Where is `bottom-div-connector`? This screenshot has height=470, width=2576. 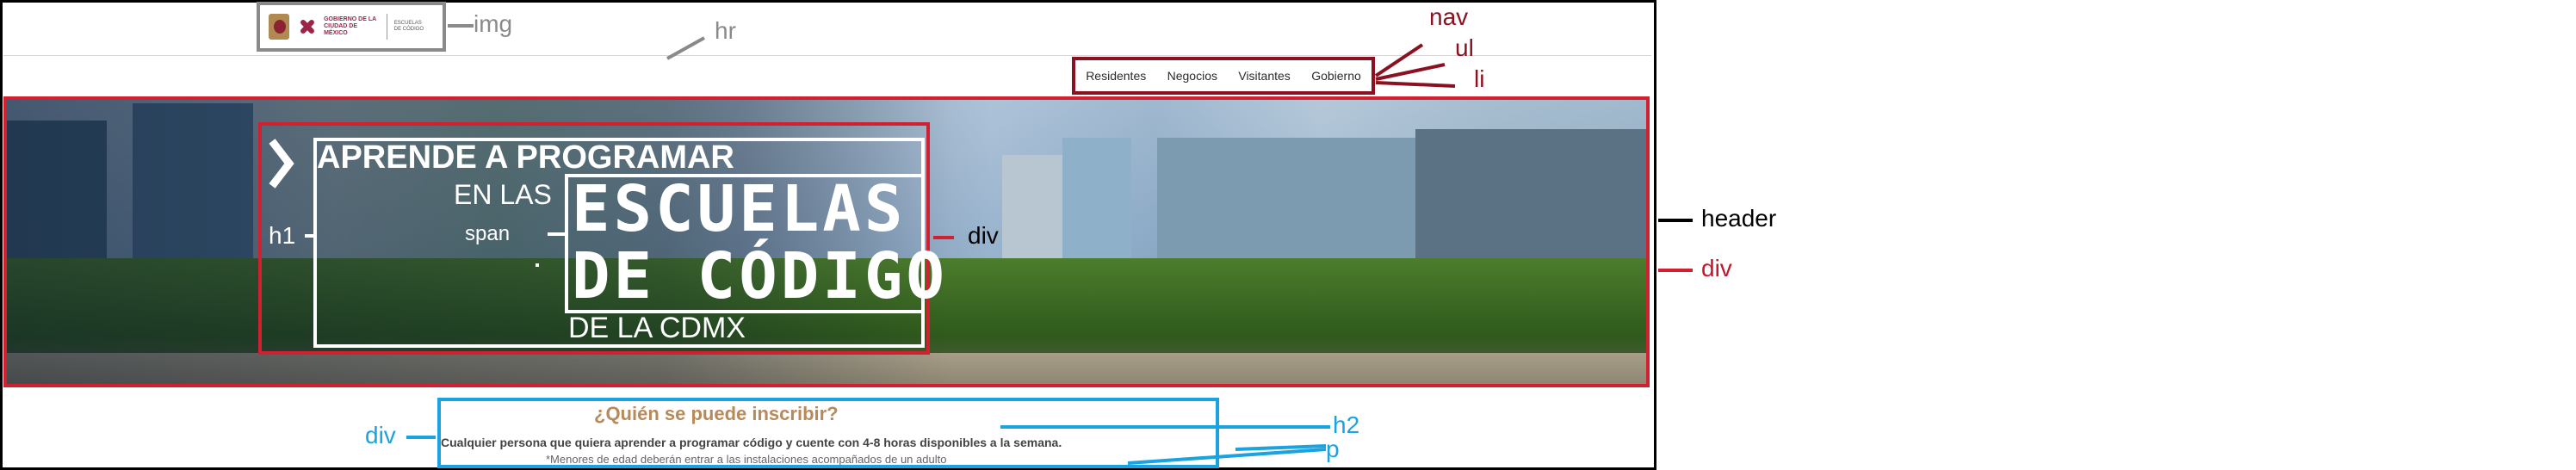 bottom-div-connector is located at coordinates (421, 438).